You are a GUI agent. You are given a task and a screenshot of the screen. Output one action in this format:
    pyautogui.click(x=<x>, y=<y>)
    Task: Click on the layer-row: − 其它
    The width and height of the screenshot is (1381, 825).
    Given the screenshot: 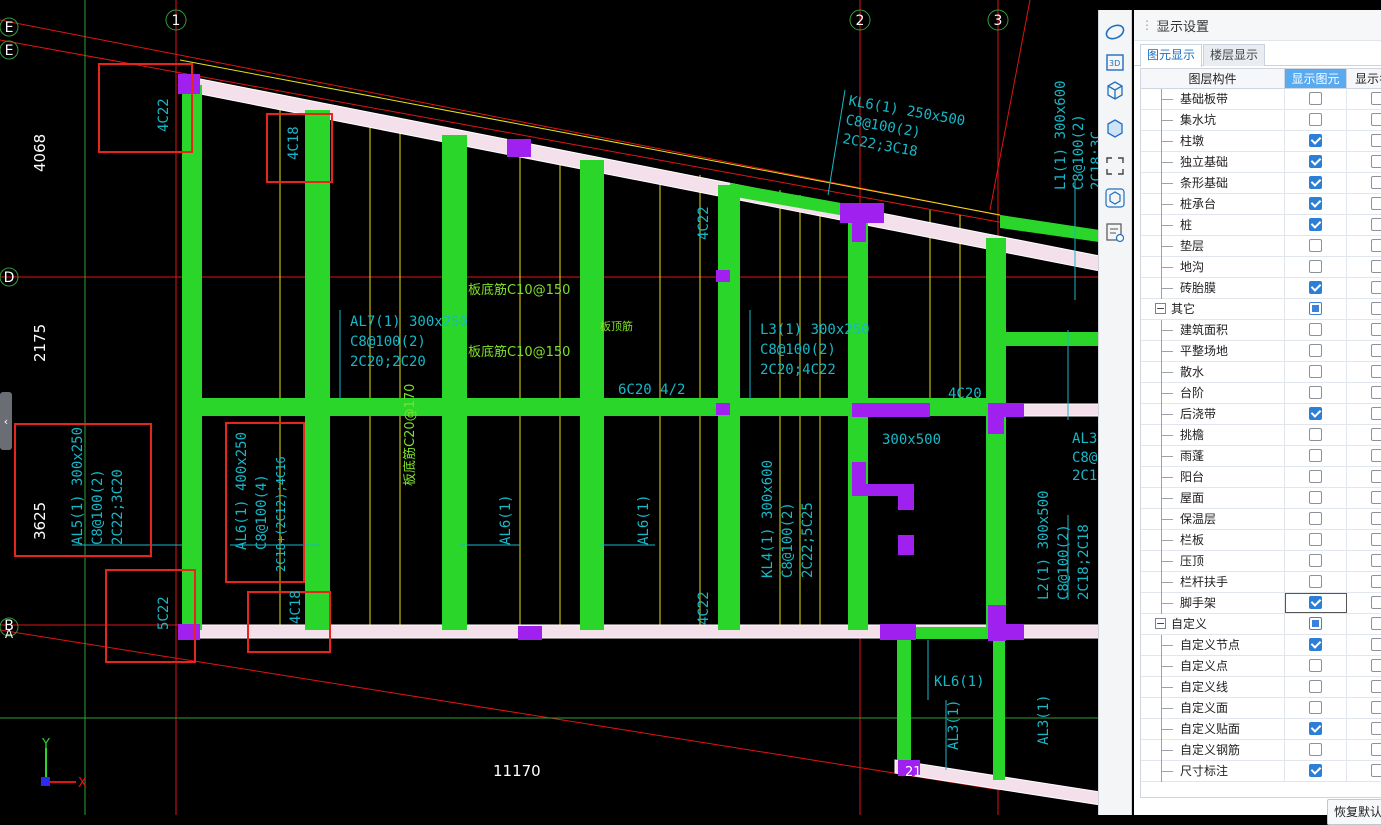 What is the action you would take?
    pyautogui.click(x=1261, y=309)
    